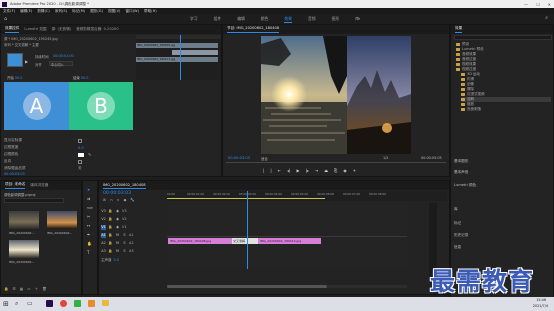 This screenshot has height=311, width=554. Describe the element at coordinates (289, 241) in the screenshot. I see `timeline-clip-2: IMG_20200602_180413.jpg` at that location.